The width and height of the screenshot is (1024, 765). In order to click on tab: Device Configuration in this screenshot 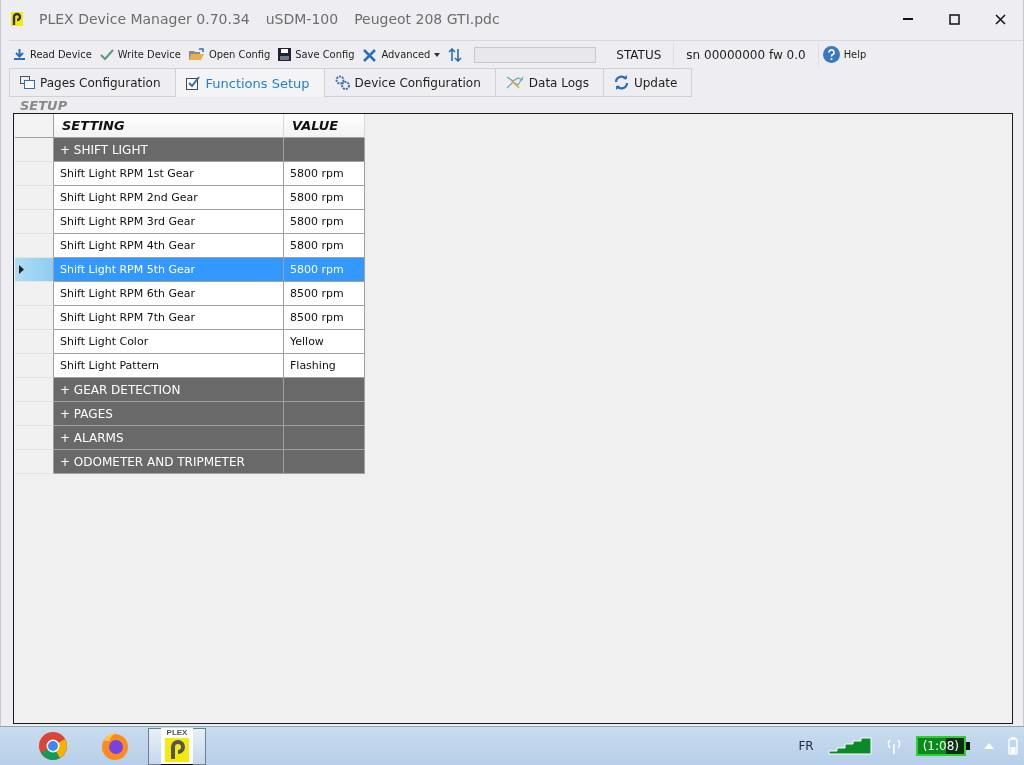, I will do `click(409, 82)`.